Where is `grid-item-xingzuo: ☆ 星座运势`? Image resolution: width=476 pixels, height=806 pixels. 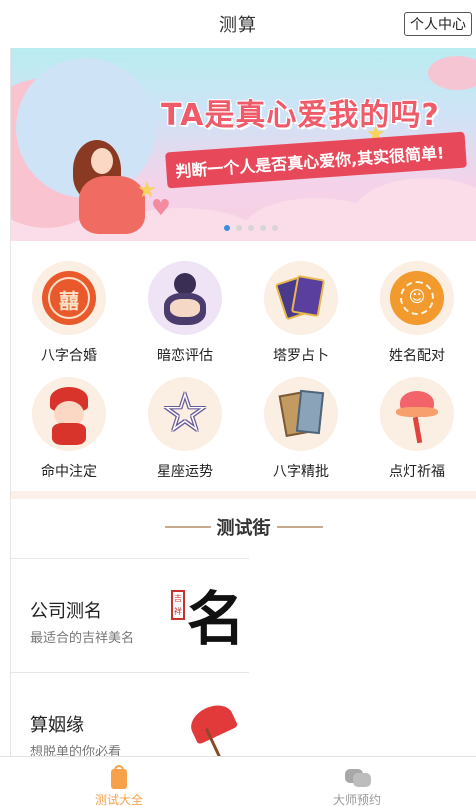 grid-item-xingzuo: ☆ 星座运势 is located at coordinates (185, 429).